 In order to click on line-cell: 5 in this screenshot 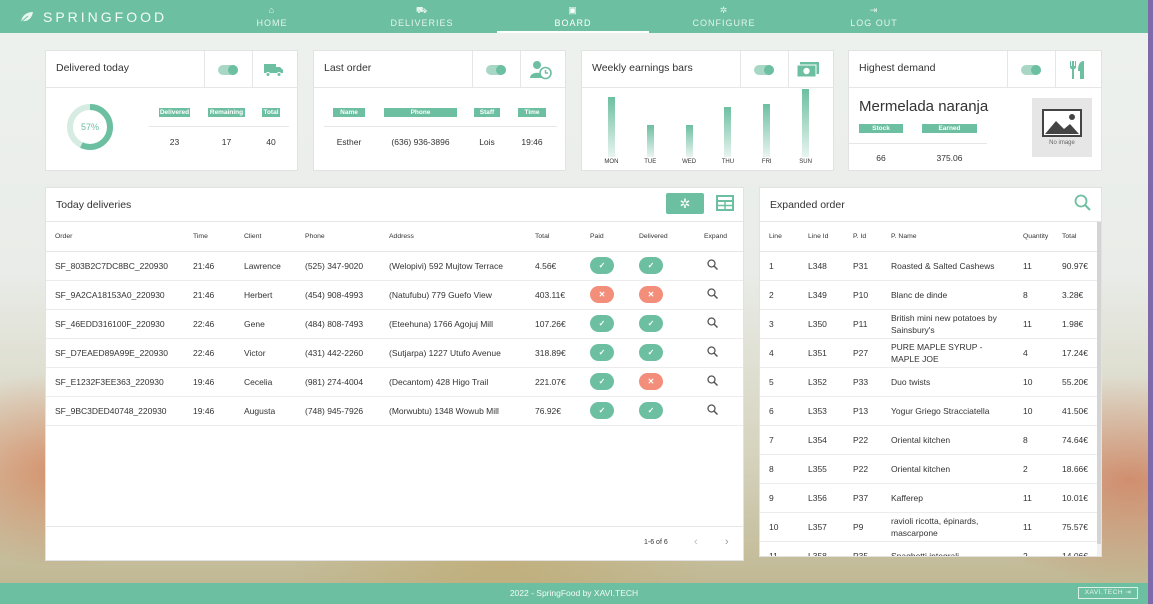, I will do `click(779, 382)`.